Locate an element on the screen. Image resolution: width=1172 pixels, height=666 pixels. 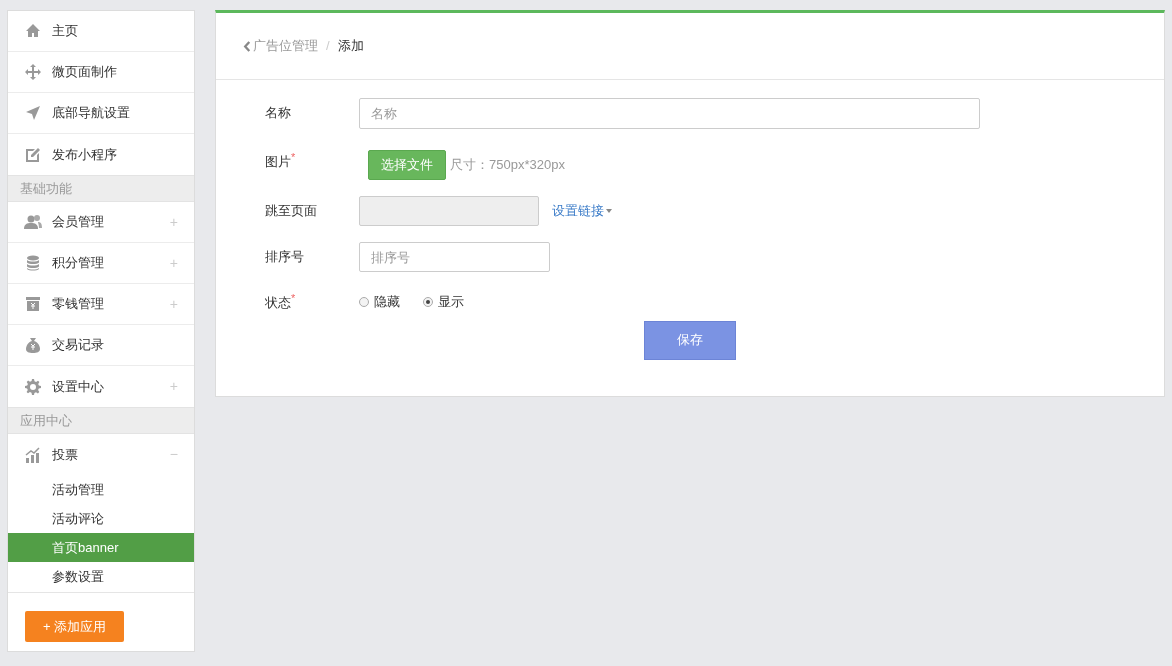
breadcrumb-current: 添加 is located at coordinates (350, 46).